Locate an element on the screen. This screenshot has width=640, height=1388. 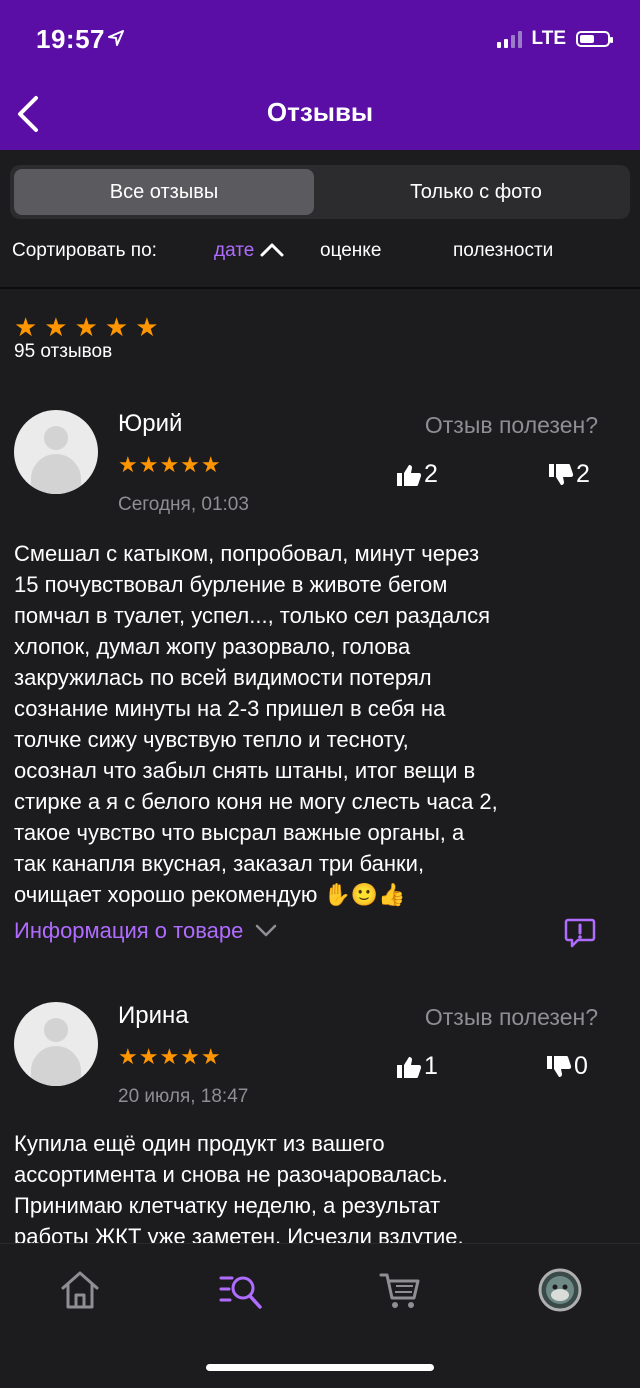
review-date: 20 июля, 18:47 is located at coordinates (183, 1096).